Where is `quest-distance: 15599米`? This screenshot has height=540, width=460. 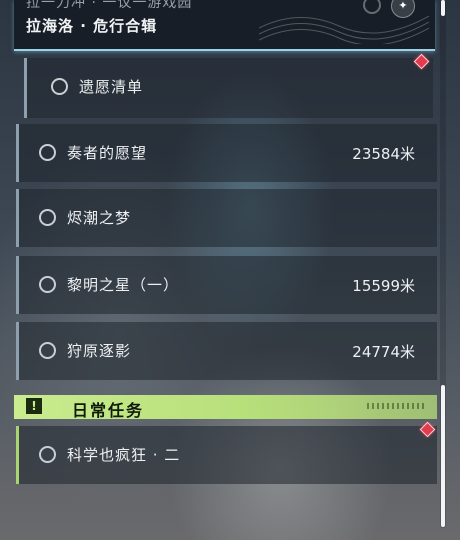
quest-distance: 15599米 is located at coordinates (383, 286).